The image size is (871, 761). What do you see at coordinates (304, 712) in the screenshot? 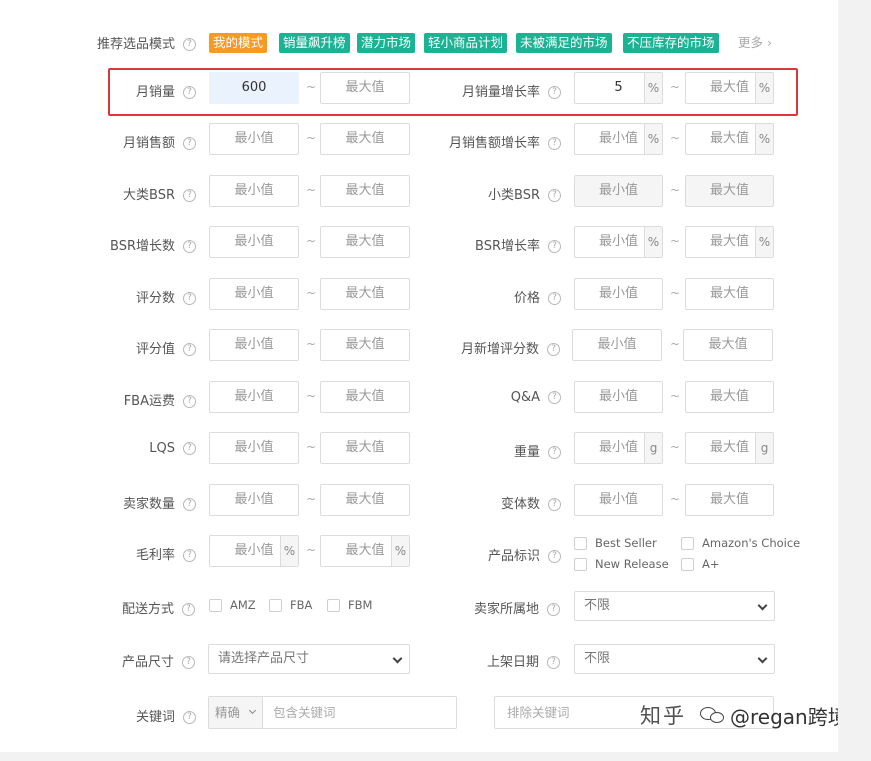
I see `include-keywords-input: 包含关键词` at bounding box center [304, 712].